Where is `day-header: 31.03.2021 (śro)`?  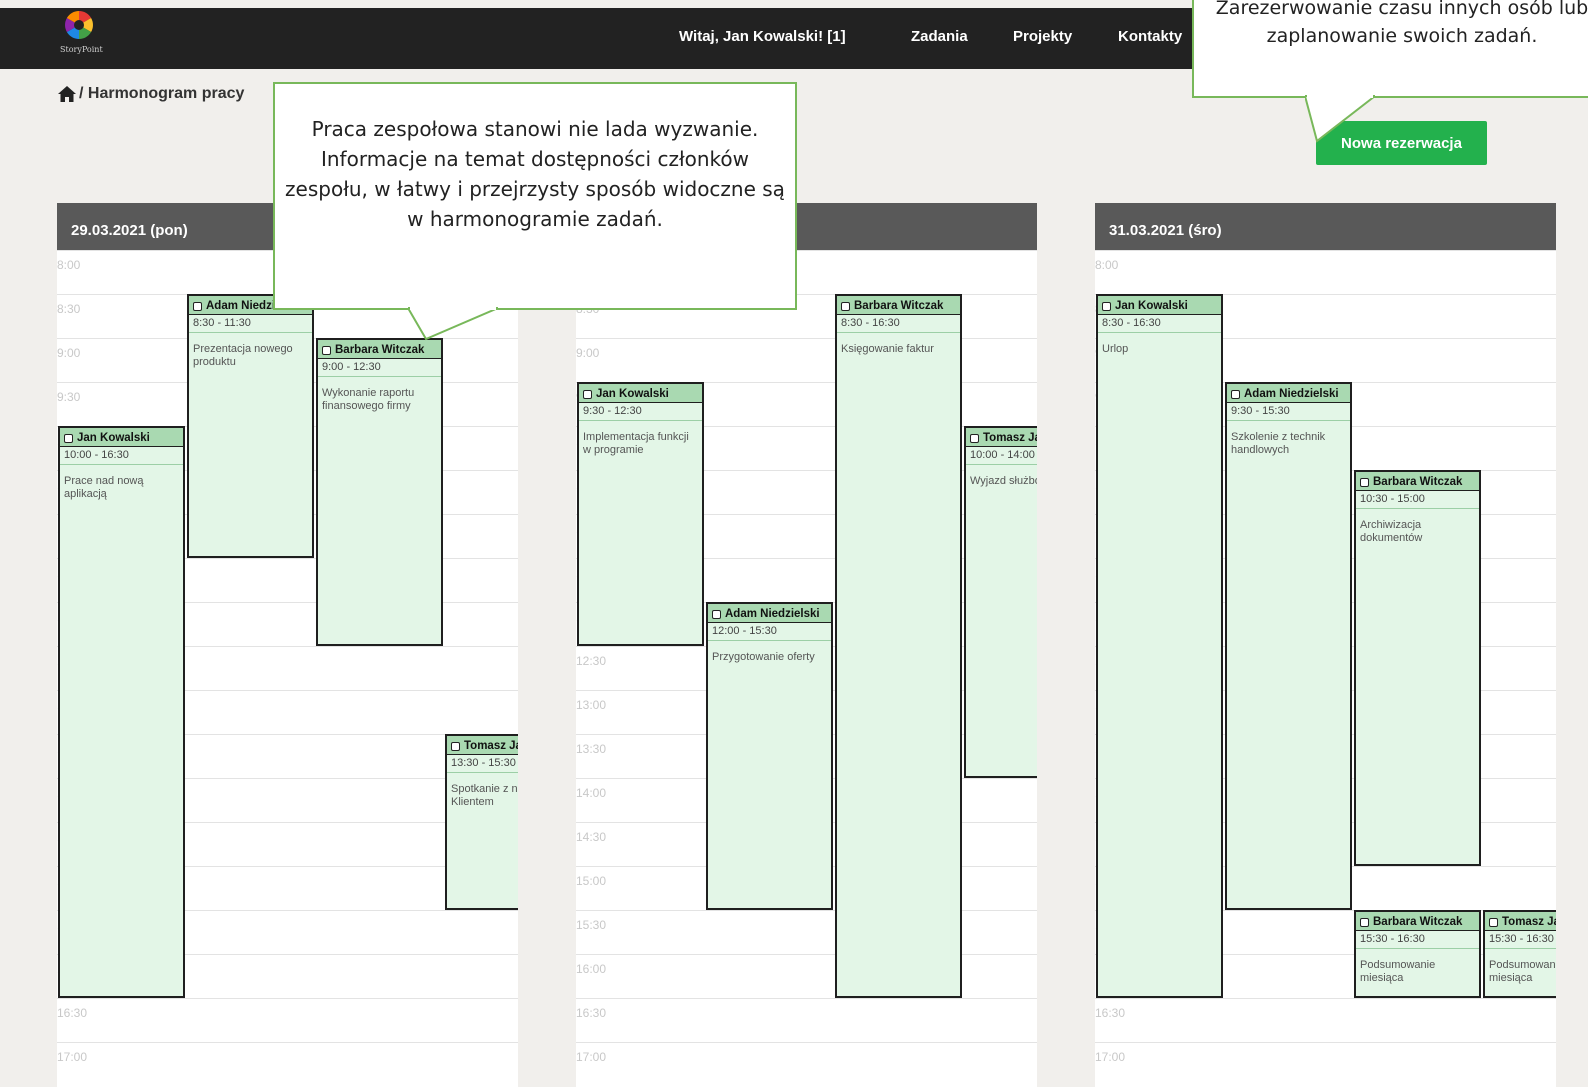 day-header: 31.03.2021 (śro) is located at coordinates (1325, 226).